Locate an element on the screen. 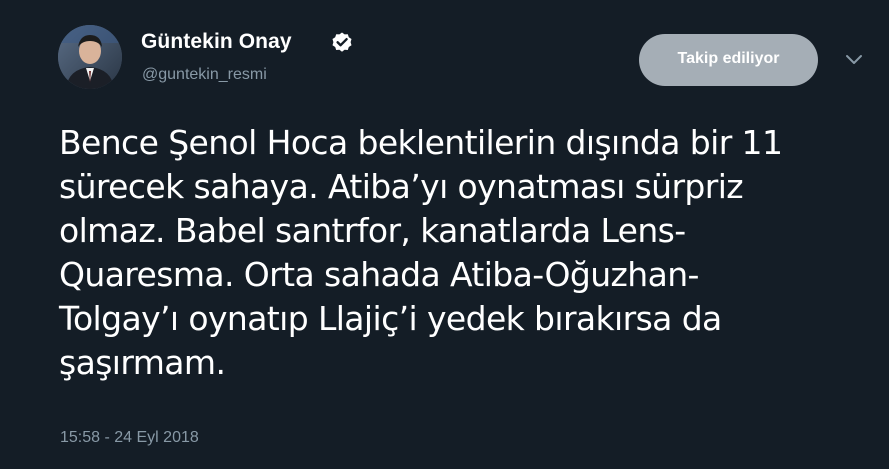 The image size is (889, 469). verified-badge-icon is located at coordinates (342, 42).